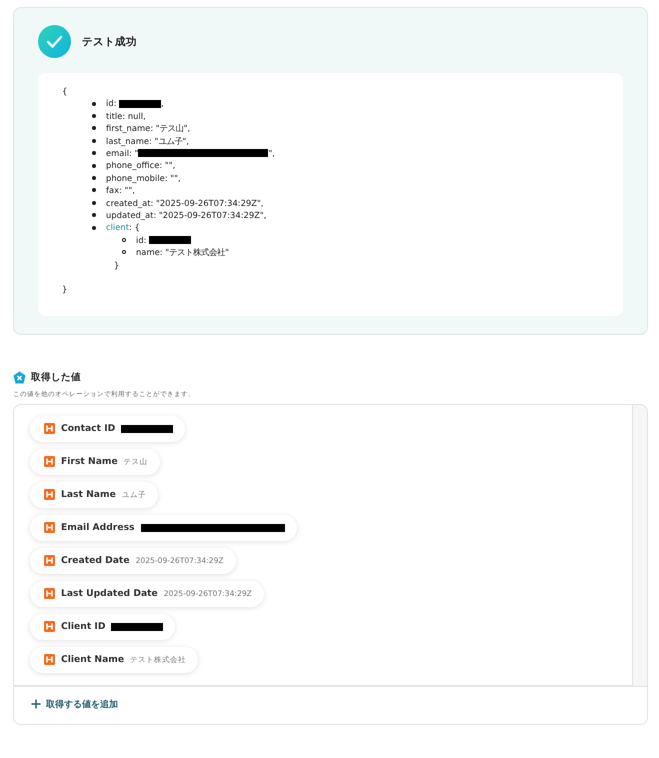 The width and height of the screenshot is (659, 758). Describe the element at coordinates (109, 41) in the screenshot. I see `result-title: テスト成功` at that location.